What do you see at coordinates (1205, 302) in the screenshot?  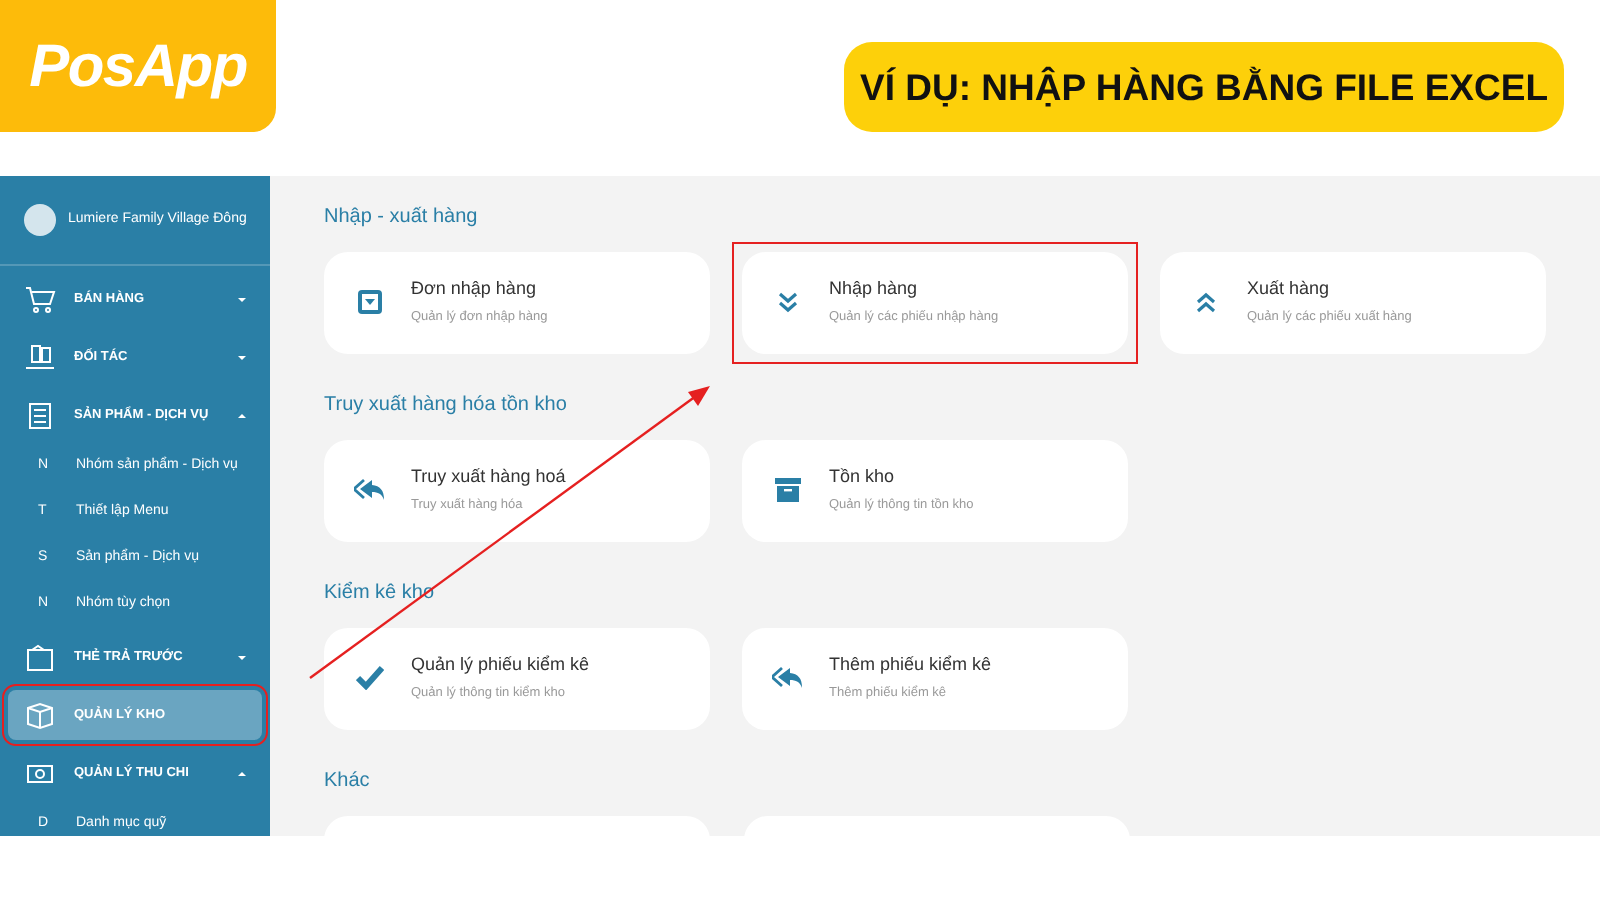 I see `double-chevron-up-icon` at bounding box center [1205, 302].